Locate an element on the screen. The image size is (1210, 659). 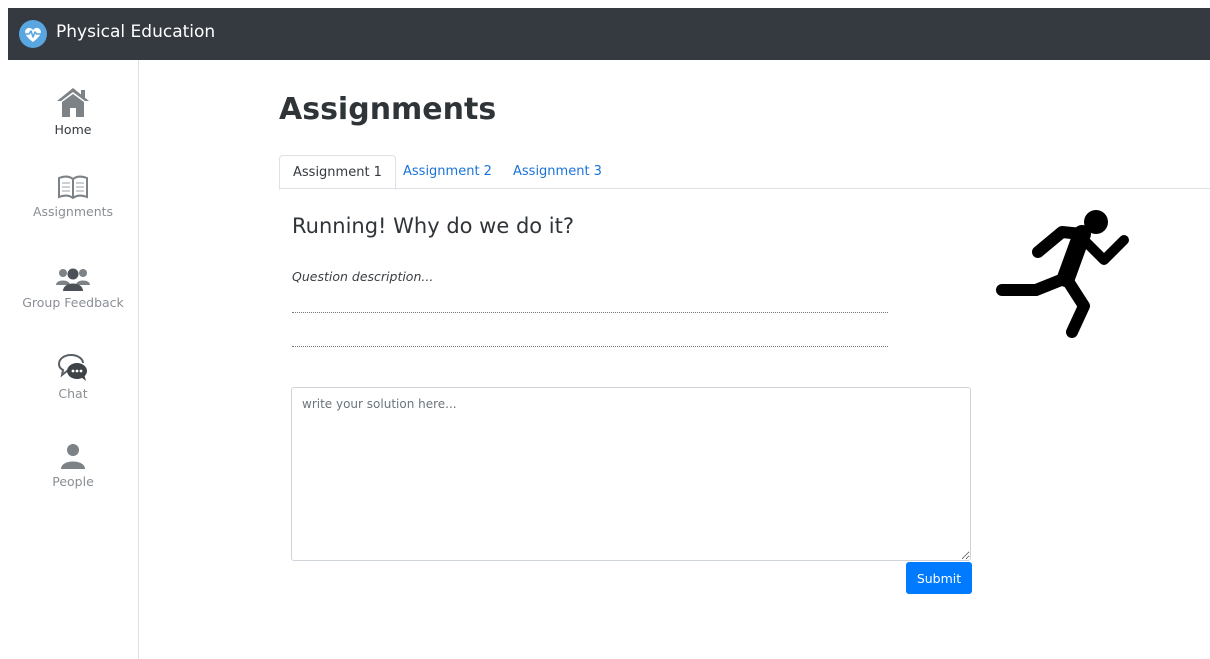
person-icon is located at coordinates (73, 456).